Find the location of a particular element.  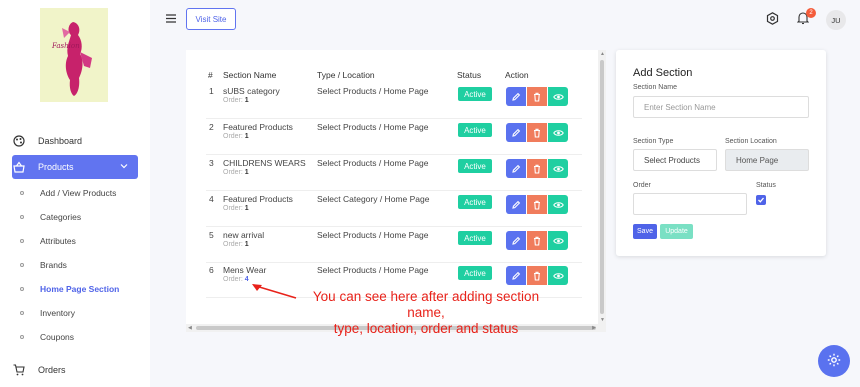

sidebar-subitem-coupons: Coupons is located at coordinates (47, 337).